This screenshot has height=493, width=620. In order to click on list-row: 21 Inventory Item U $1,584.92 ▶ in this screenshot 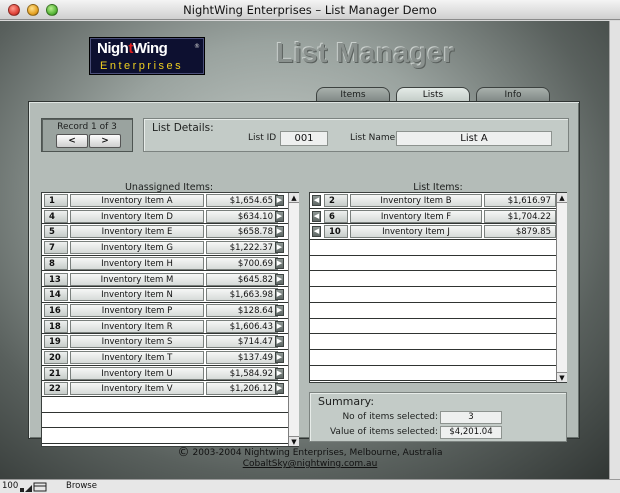, I will do `click(165, 374)`.